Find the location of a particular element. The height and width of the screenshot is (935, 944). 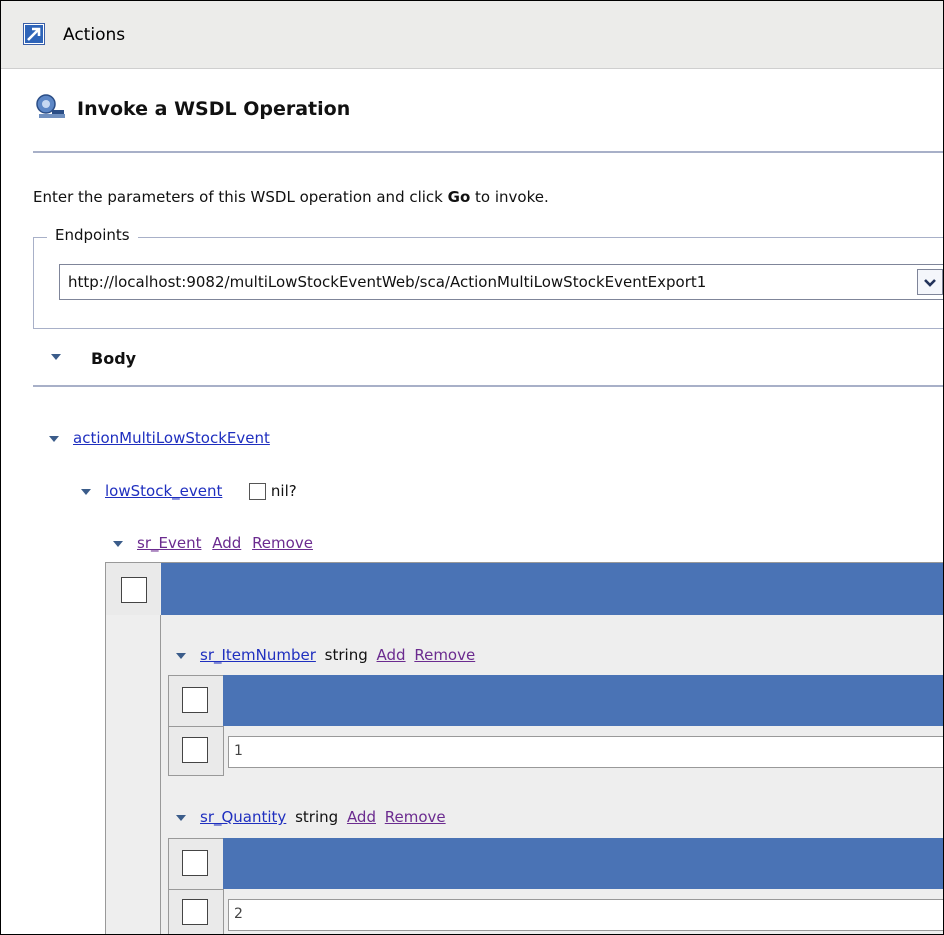

lowstock-event-link: lowStock_event is located at coordinates (163, 491).